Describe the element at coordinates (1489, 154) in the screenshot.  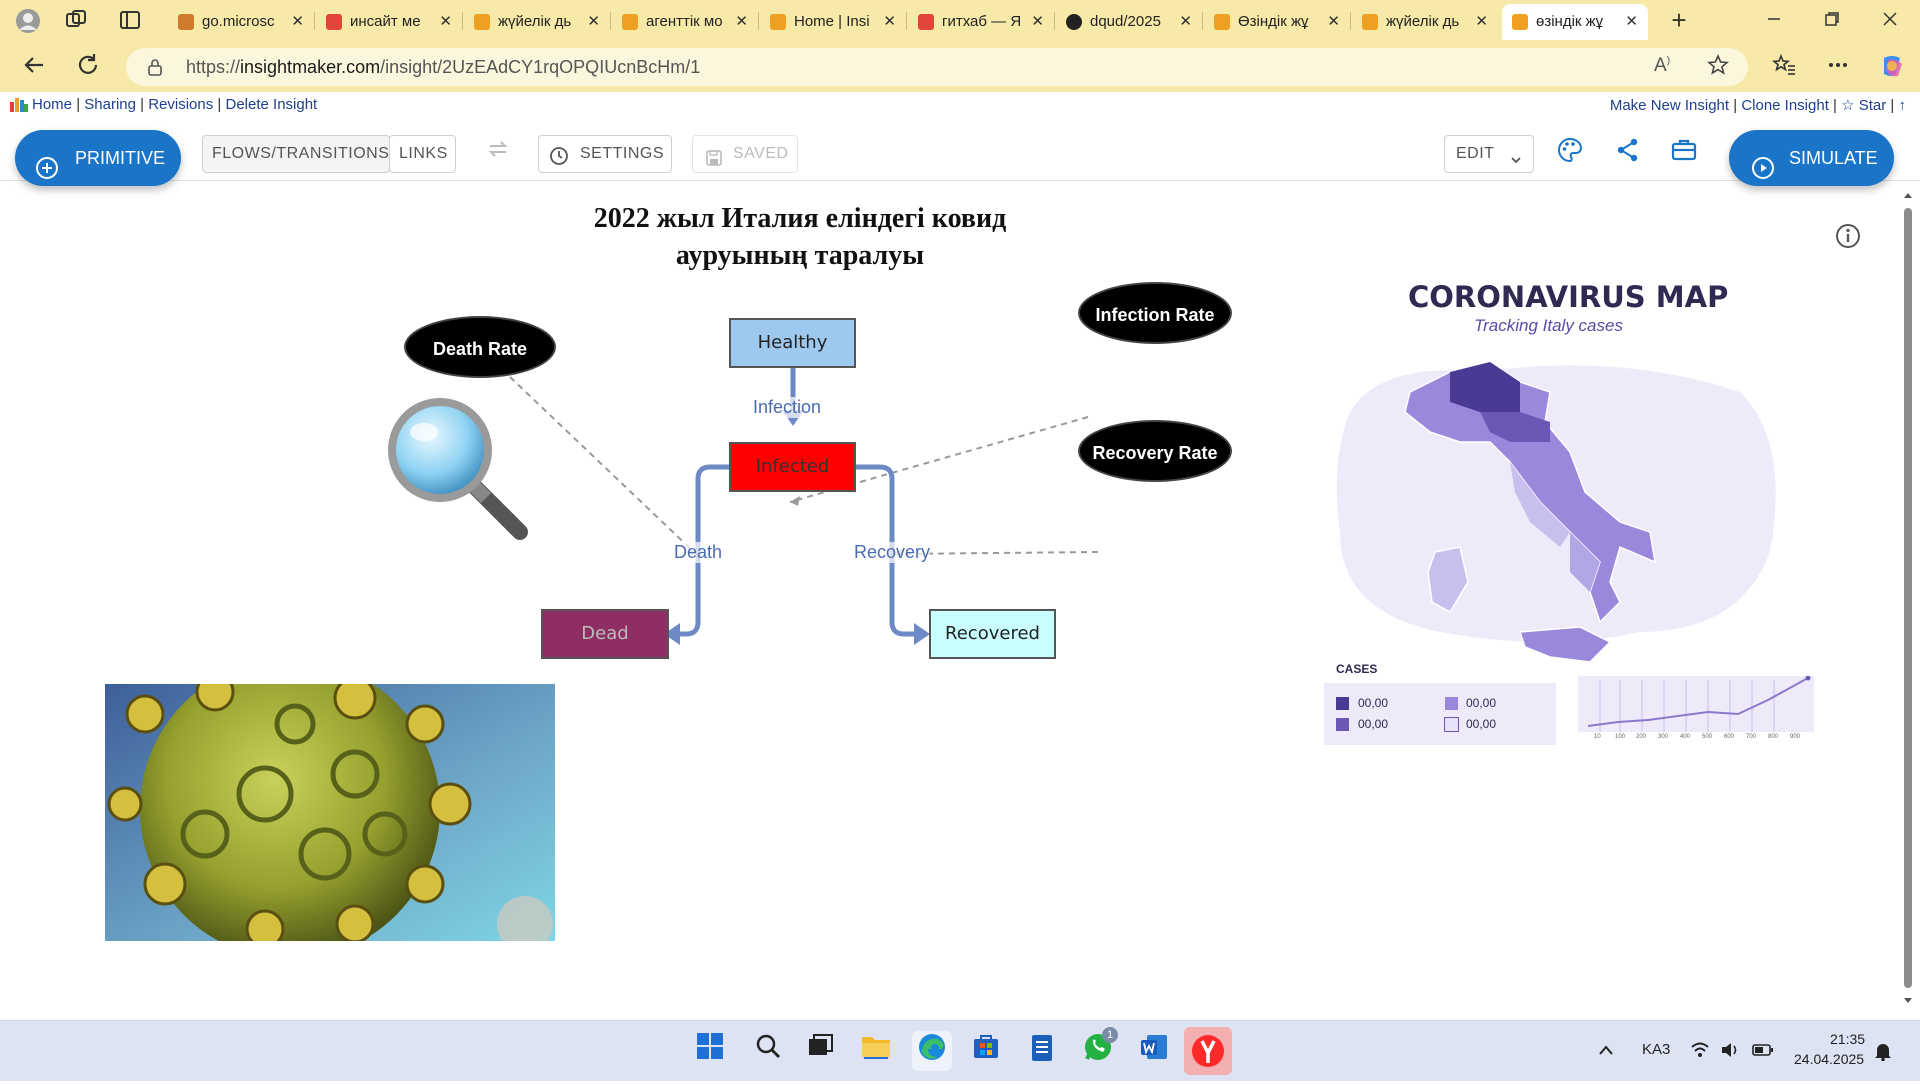
I see `edit-dropdown: EDIT` at that location.